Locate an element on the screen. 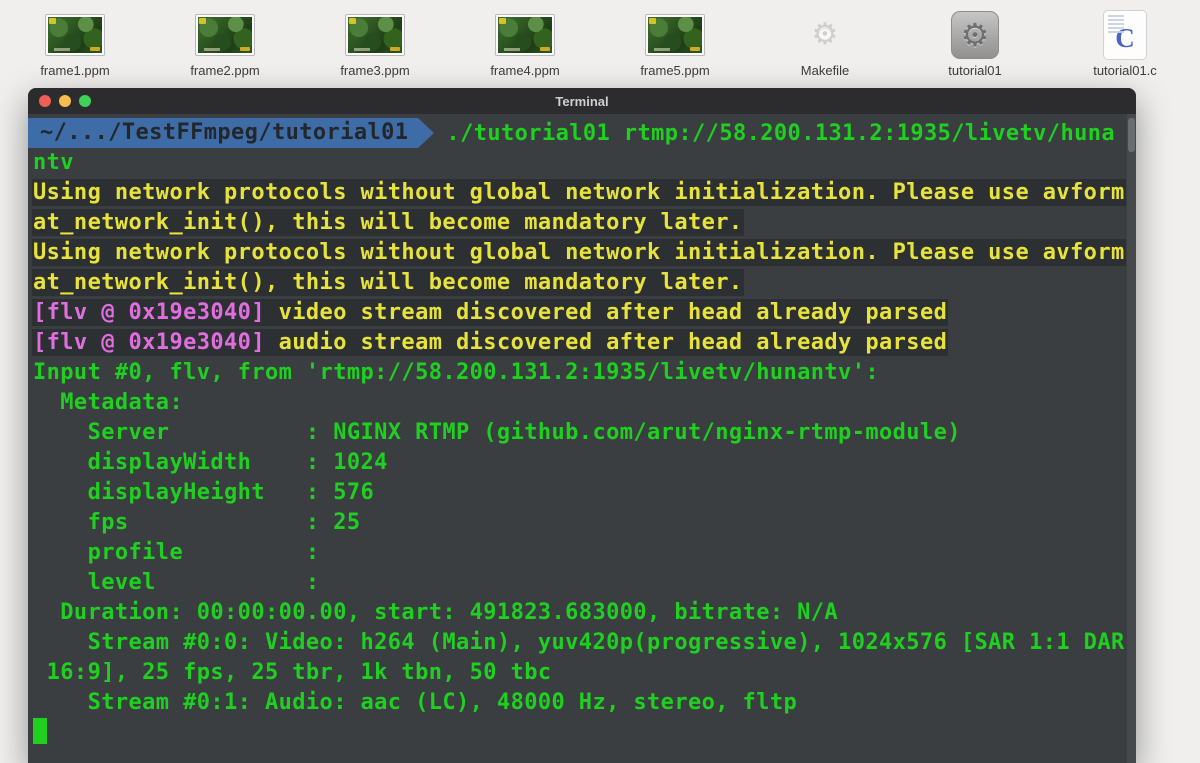  terminal-text-segment: fps : 25 is located at coordinates (197, 522).